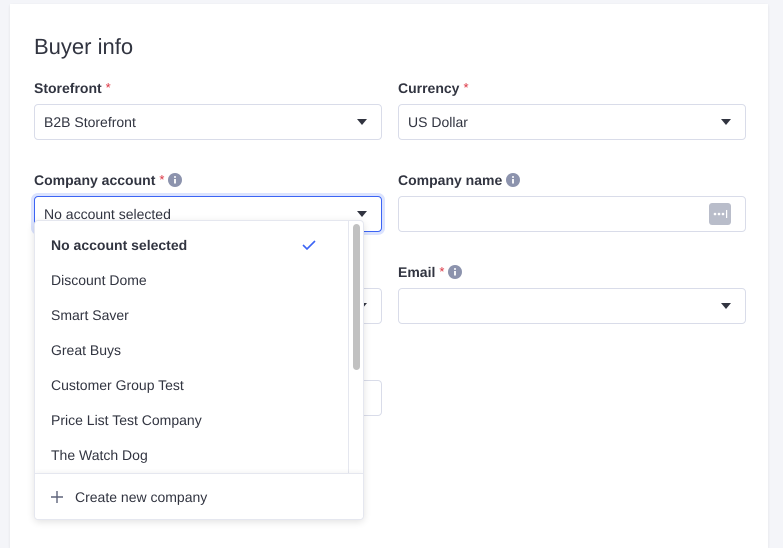  Describe the element at coordinates (191, 384) in the screenshot. I see `dropdown-option: Customer Group Test` at that location.